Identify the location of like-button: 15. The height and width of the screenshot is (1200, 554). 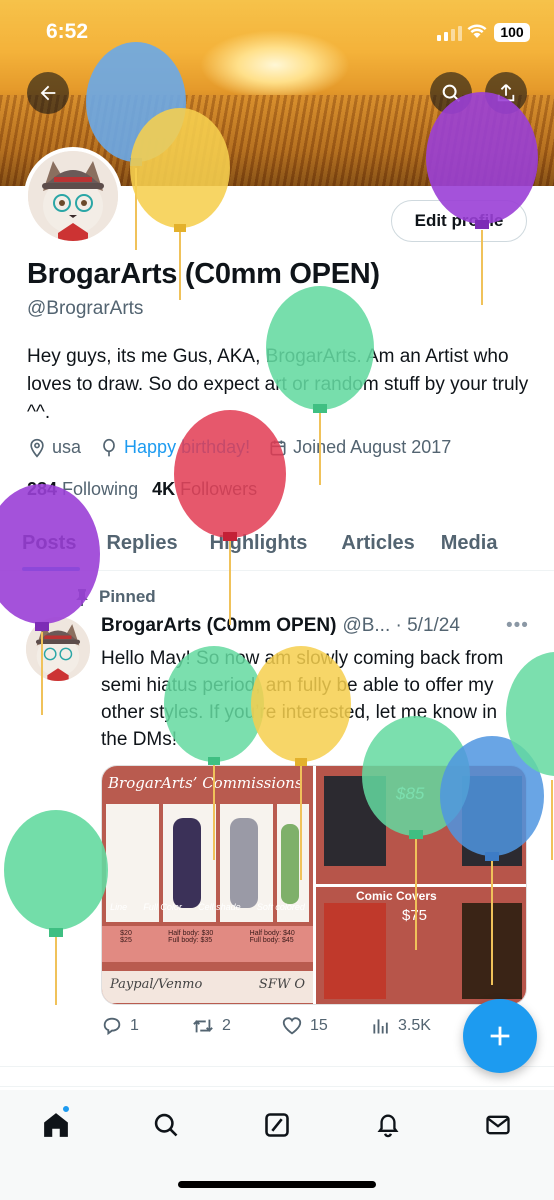
(326, 1026).